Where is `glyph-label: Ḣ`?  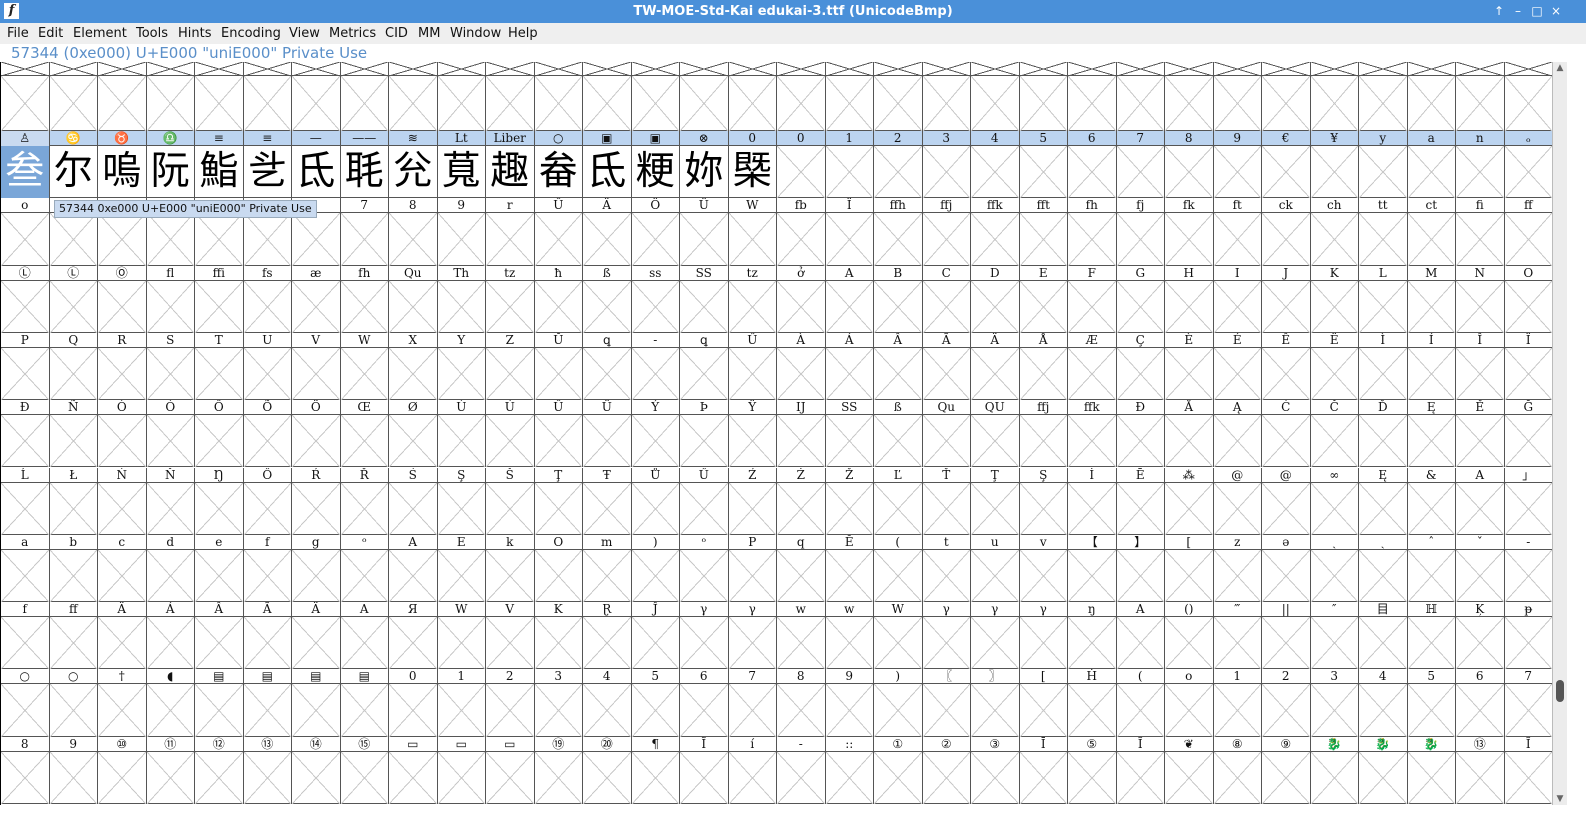 glyph-label: Ḣ is located at coordinates (1092, 677).